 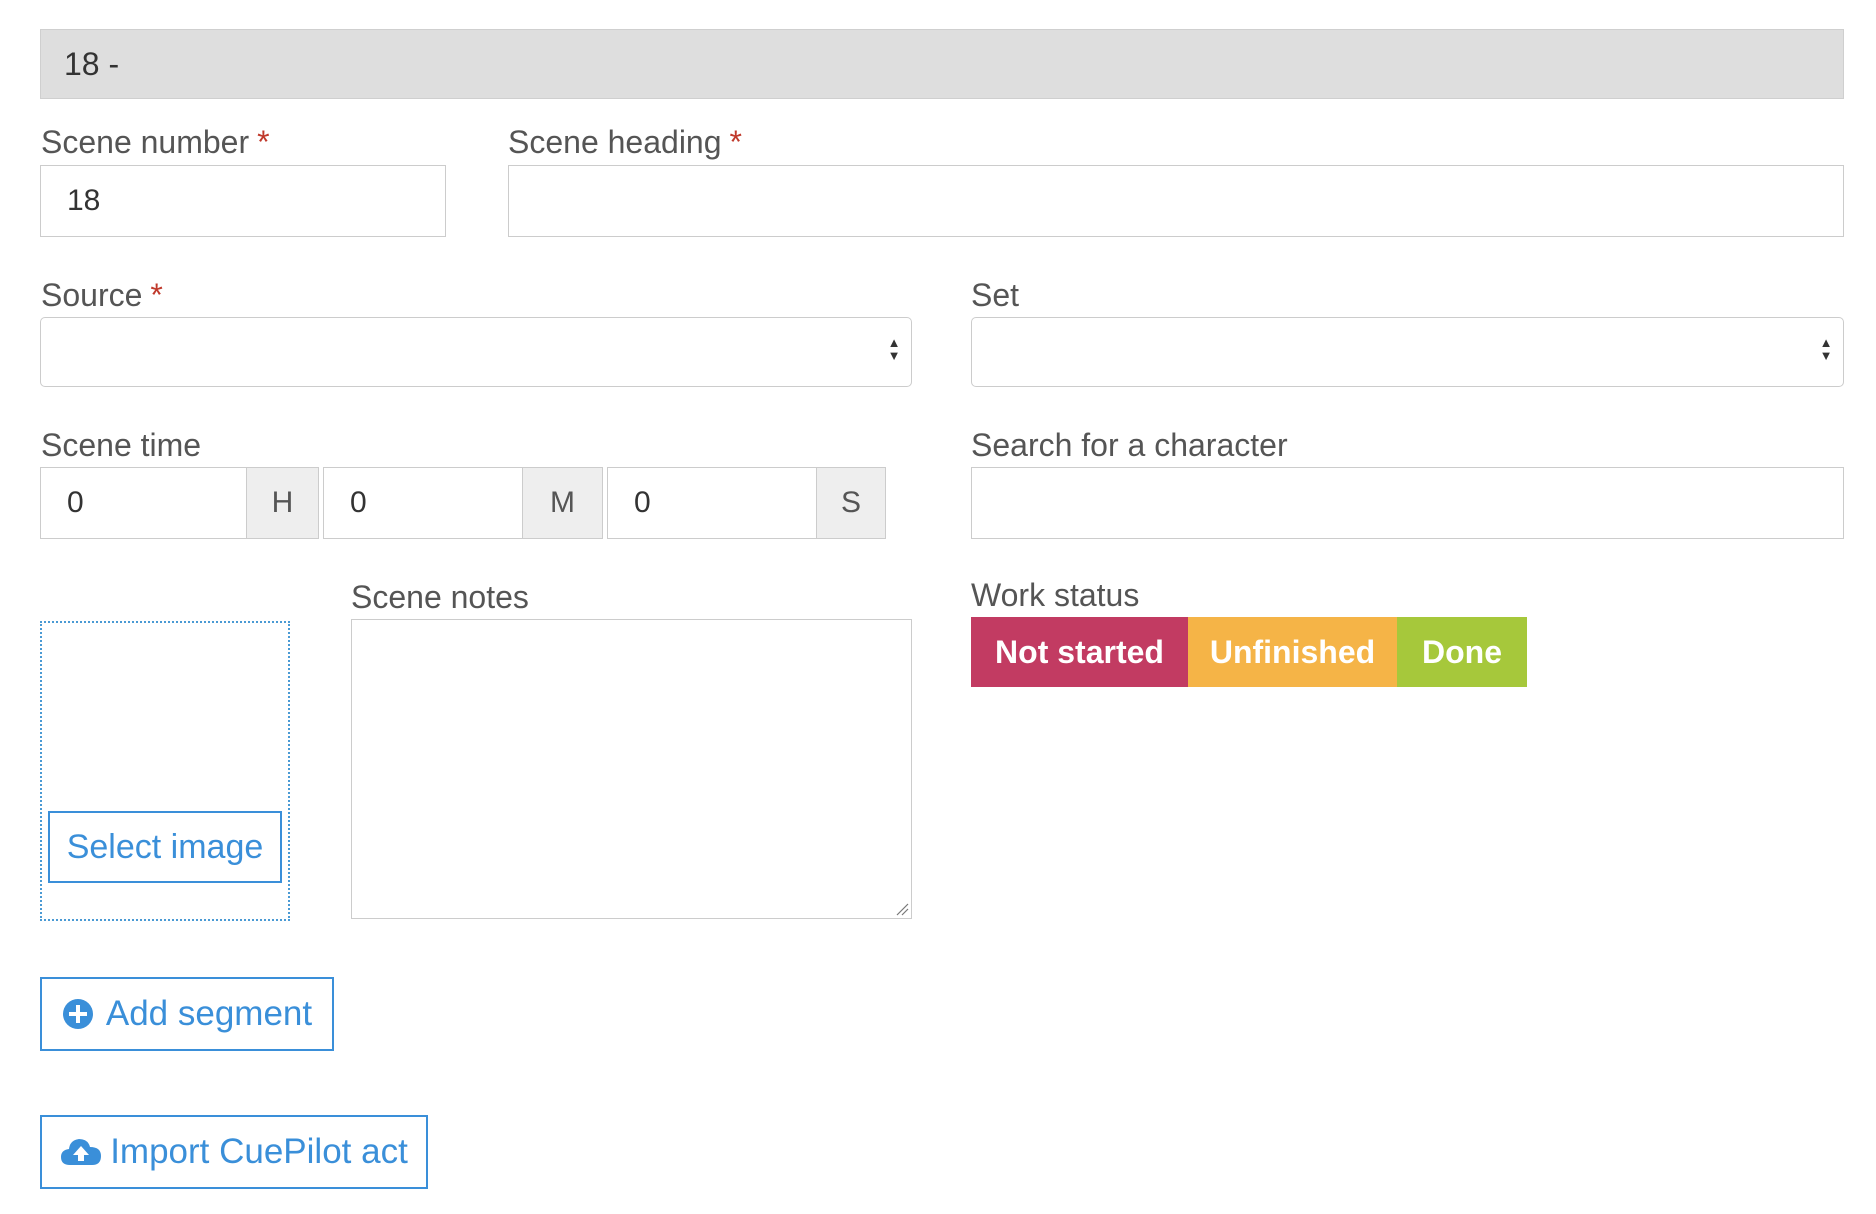 I want to click on add-segment-label: Add segment, so click(x=209, y=1013).